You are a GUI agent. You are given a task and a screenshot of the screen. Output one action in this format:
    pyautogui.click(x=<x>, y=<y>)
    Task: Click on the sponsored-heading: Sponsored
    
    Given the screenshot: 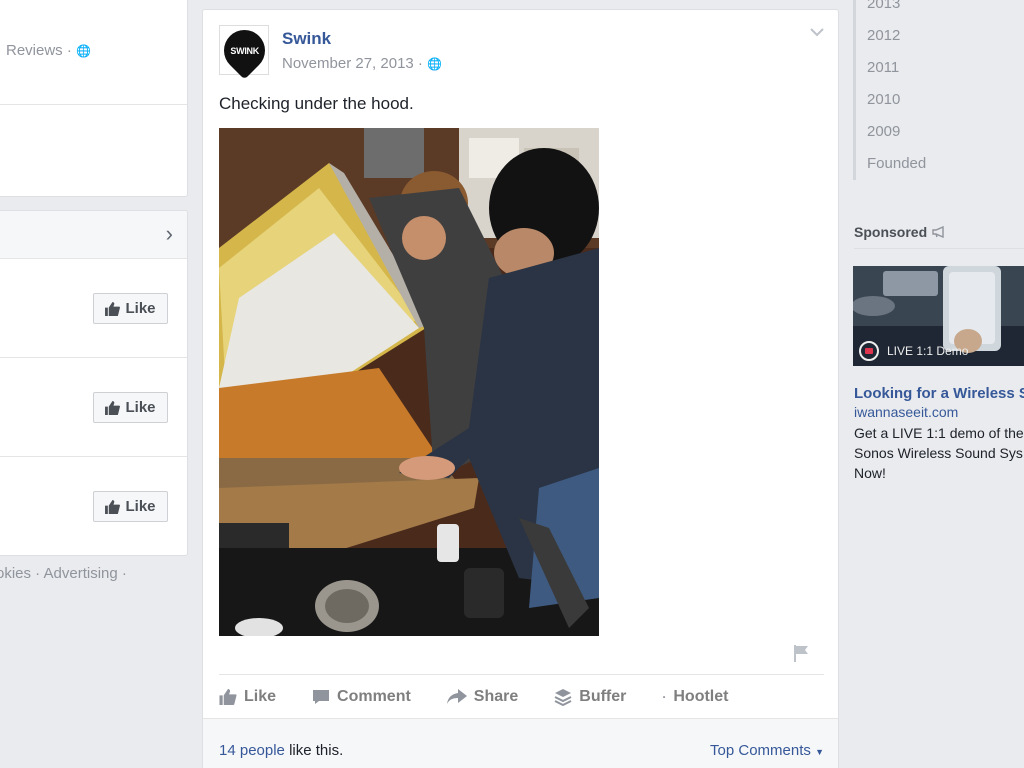 What is the action you would take?
    pyautogui.click(x=900, y=232)
    